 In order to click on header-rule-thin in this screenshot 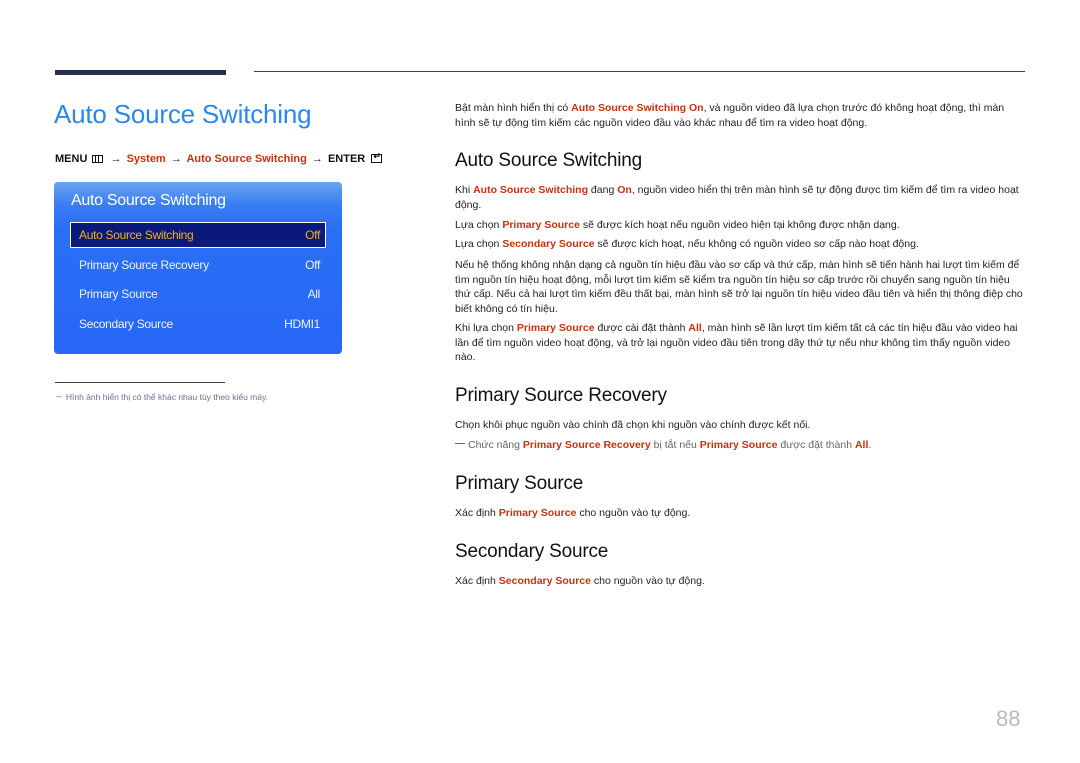, I will do `click(639, 71)`.